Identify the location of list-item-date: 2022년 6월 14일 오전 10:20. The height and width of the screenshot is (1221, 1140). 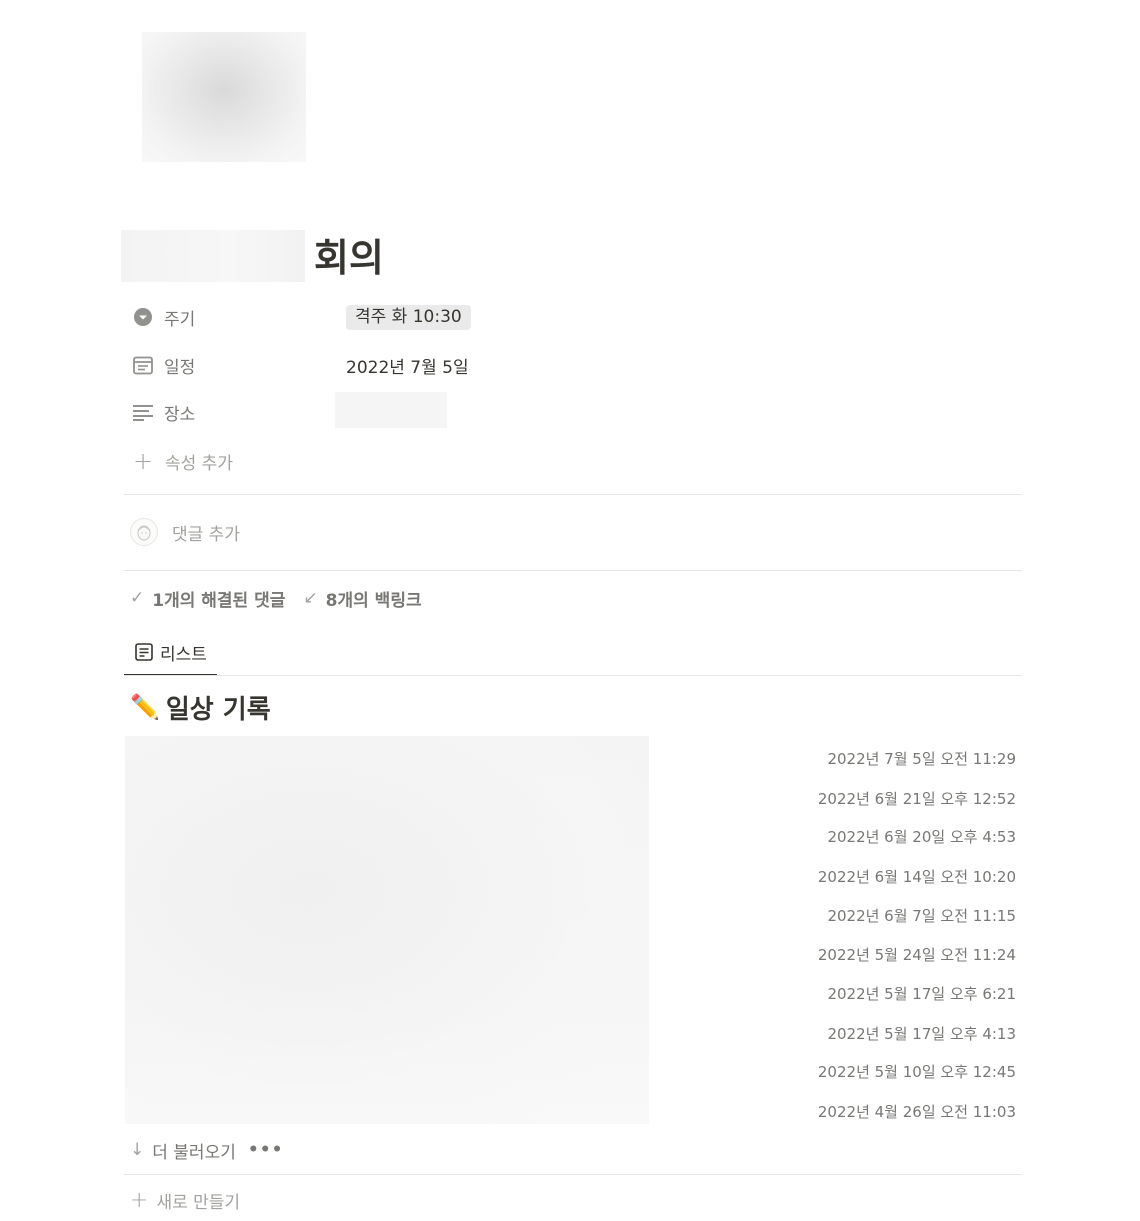
(916, 877).